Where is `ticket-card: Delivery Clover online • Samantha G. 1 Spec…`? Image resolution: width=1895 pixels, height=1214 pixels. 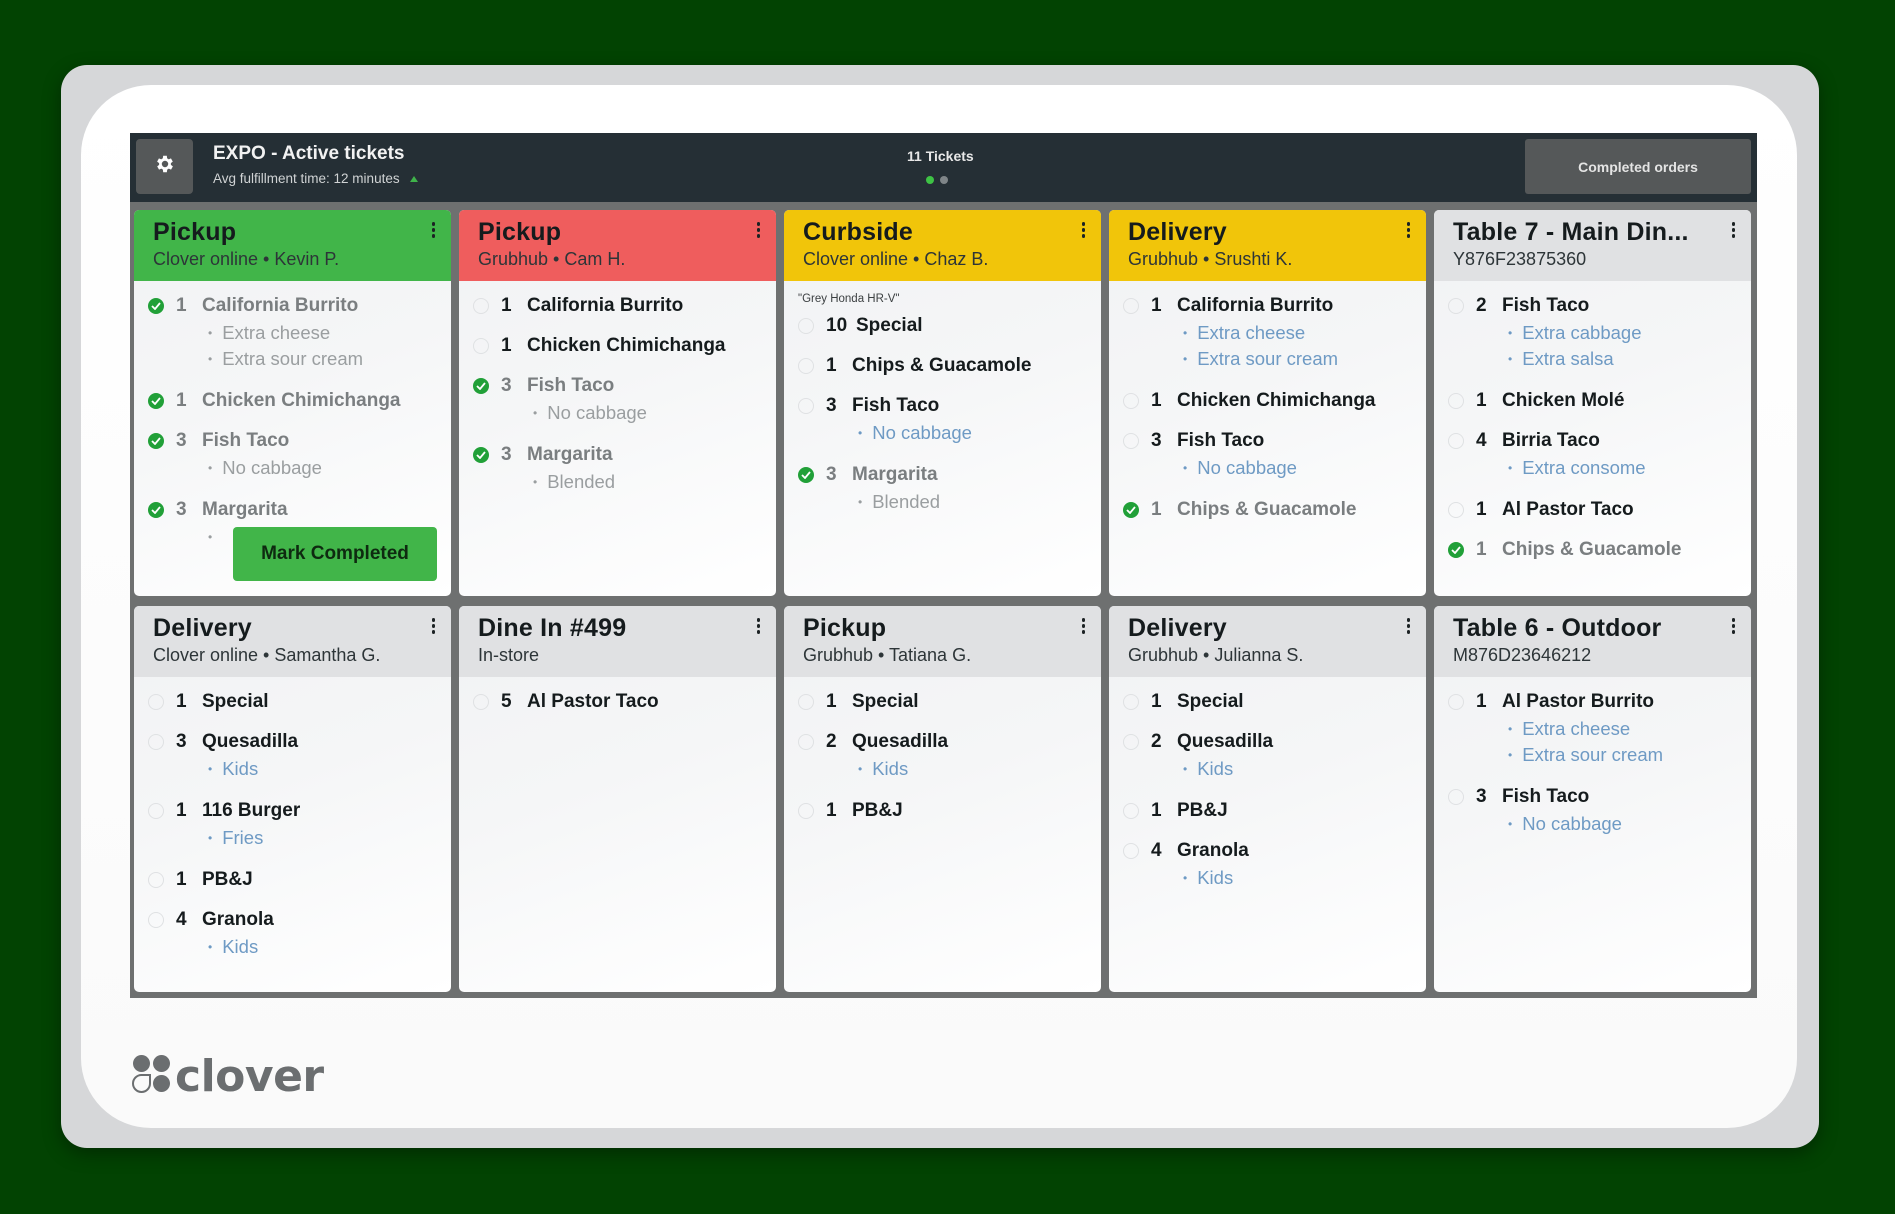 ticket-card: Delivery Clover online • Samantha G. 1 Spec… is located at coordinates (292, 799).